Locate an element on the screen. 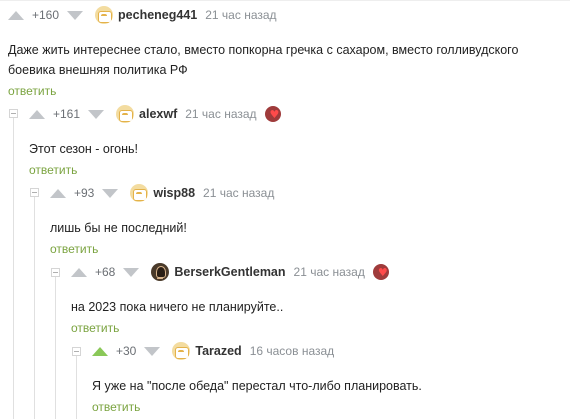 The height and width of the screenshot is (419, 570). comment-header: +68 BerserkGentleman 21 час назад is located at coordinates (316, 272).